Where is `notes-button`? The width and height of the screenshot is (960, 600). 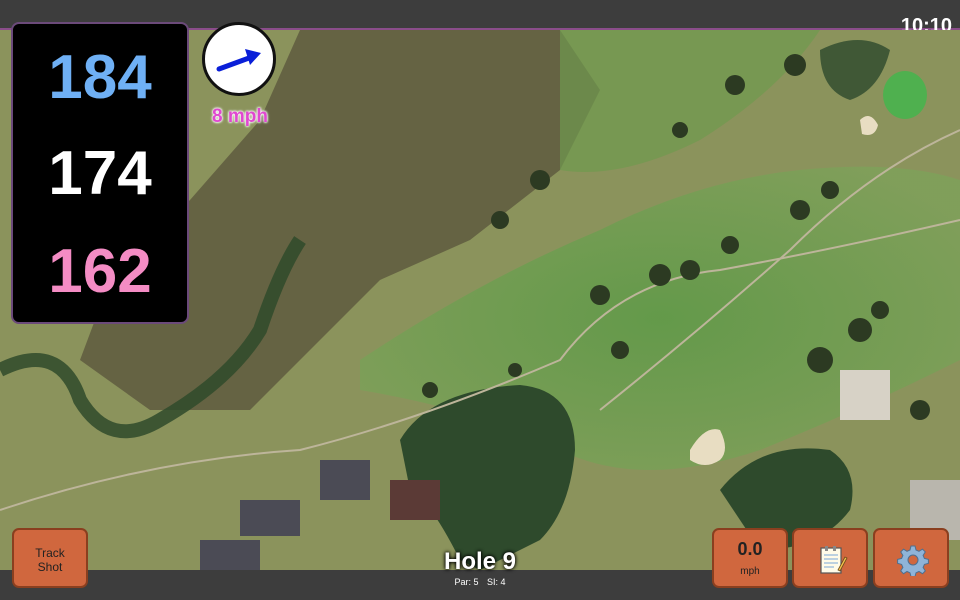
notes-button is located at coordinates (830, 558).